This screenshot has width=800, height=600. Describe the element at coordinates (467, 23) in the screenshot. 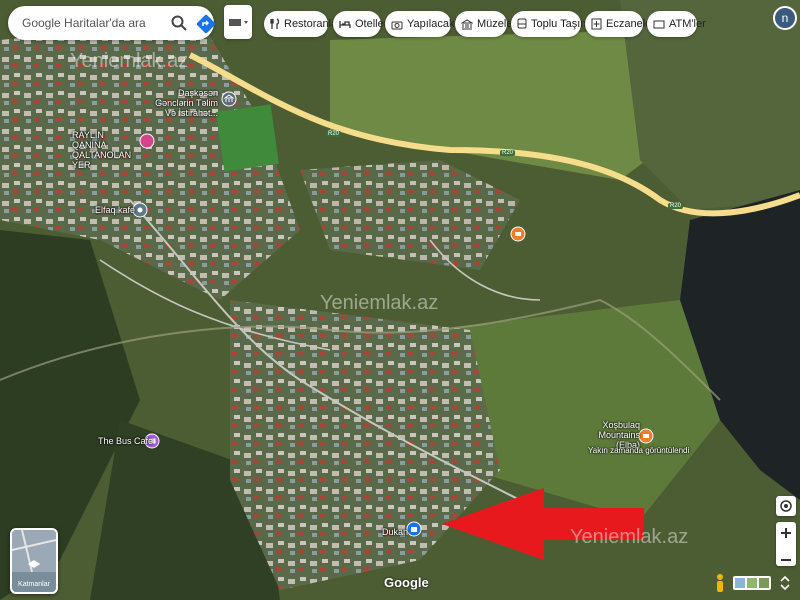

I see `museum-icon` at that location.